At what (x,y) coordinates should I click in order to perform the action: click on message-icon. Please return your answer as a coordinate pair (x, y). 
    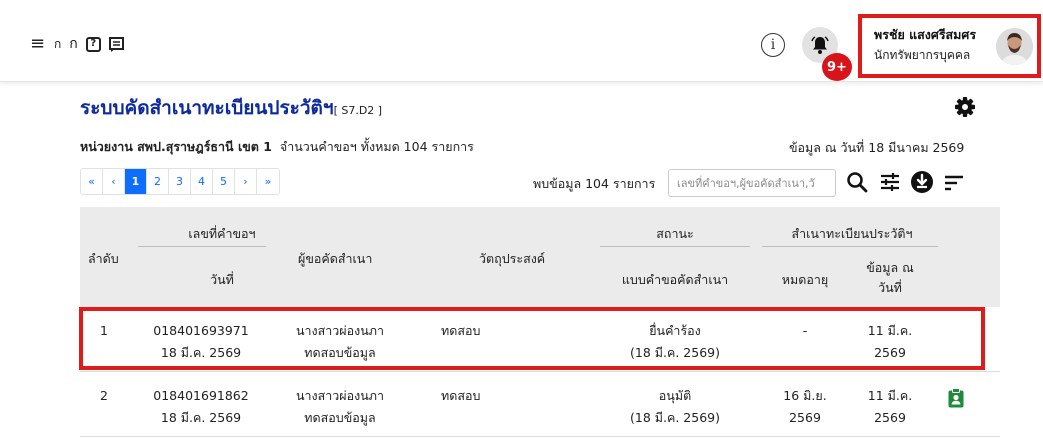
    Looking at the image, I should click on (116, 44).